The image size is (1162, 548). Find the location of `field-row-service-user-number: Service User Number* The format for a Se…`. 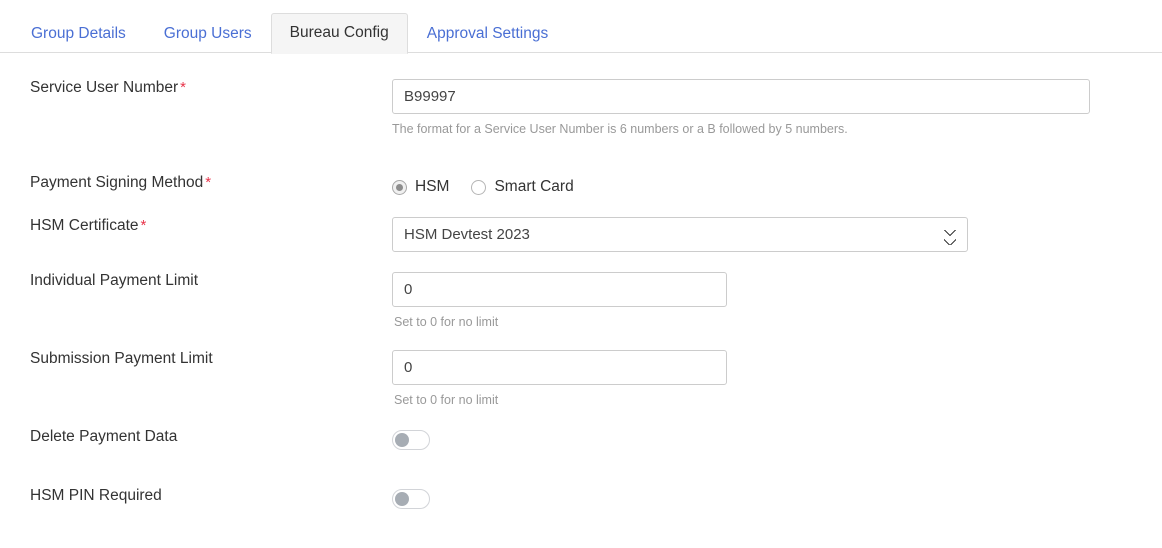

field-row-service-user-number: Service User Number* The format for a Se… is located at coordinates (581, 108).